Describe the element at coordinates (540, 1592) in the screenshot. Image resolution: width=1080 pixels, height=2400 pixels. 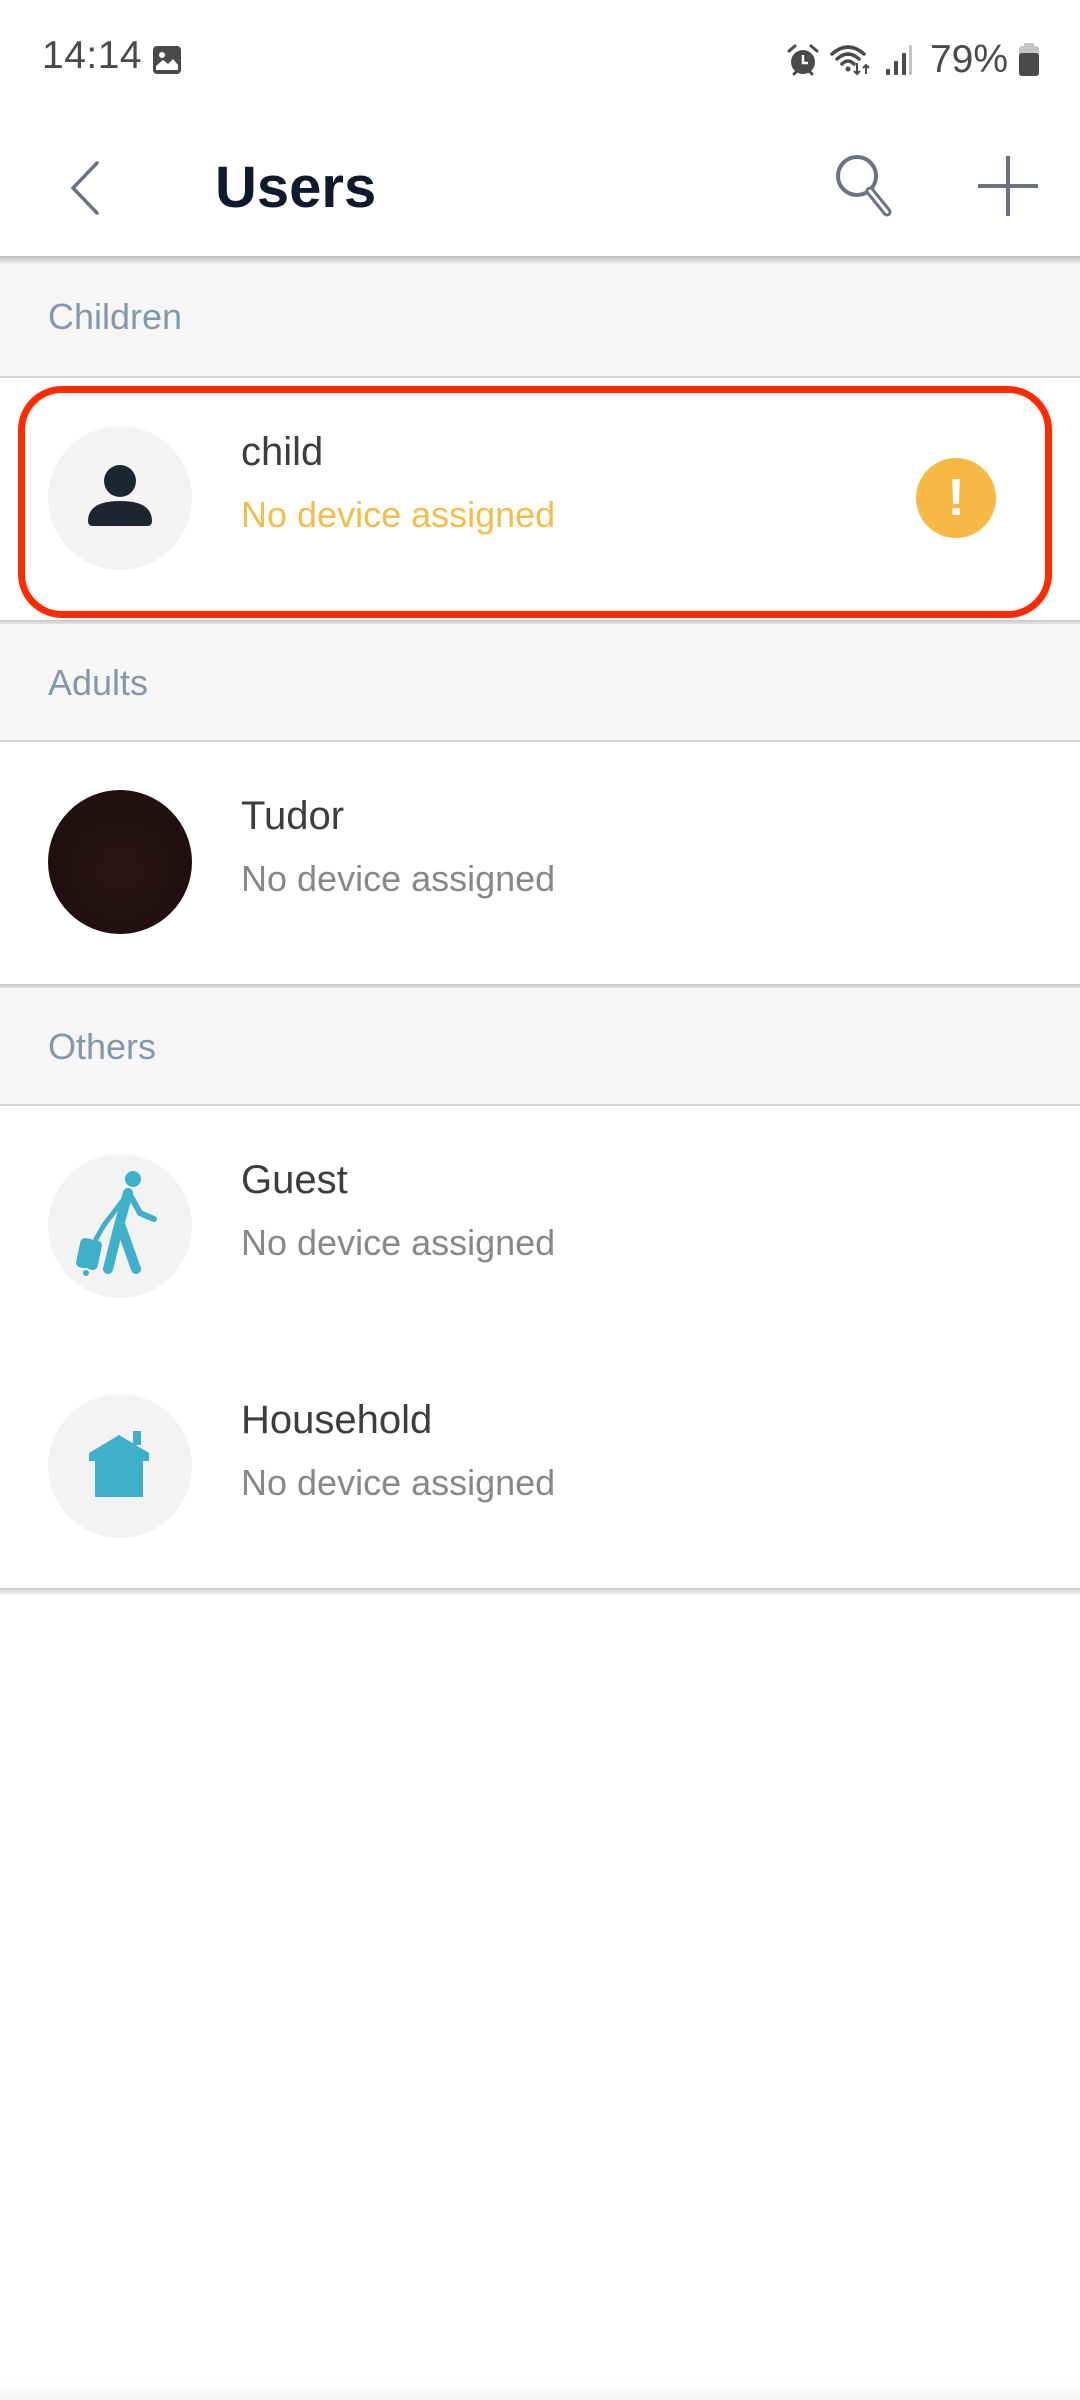
I see `list-bottom-shadow` at that location.